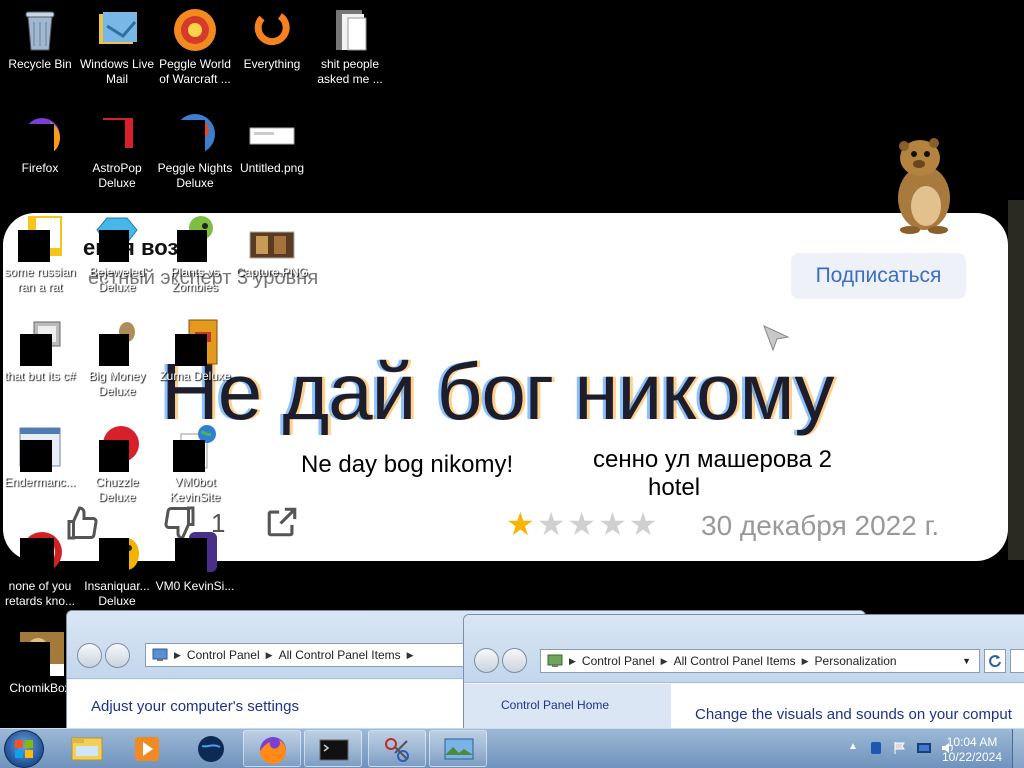  I want to click on icon-label: Peggle Nights Deluxe, so click(195, 175).